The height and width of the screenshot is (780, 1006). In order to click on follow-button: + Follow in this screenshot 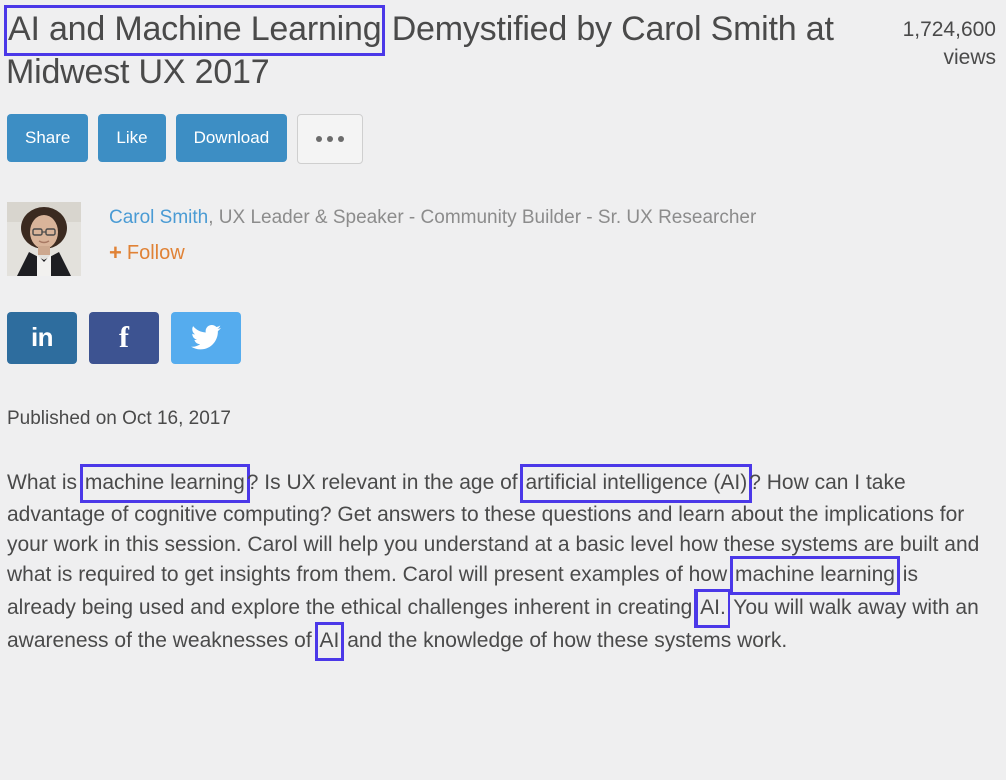, I will do `click(147, 253)`.